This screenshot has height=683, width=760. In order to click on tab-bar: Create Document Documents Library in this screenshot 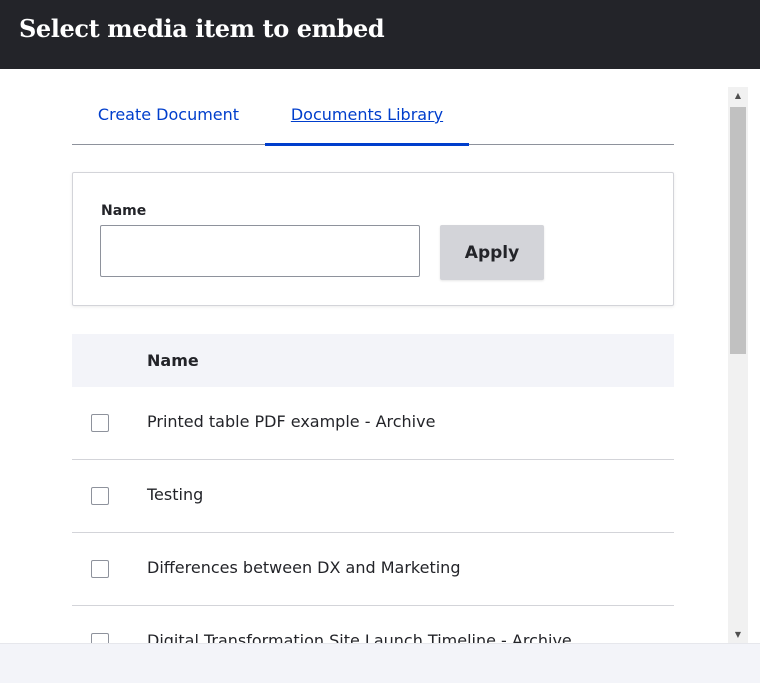, I will do `click(373, 122)`.